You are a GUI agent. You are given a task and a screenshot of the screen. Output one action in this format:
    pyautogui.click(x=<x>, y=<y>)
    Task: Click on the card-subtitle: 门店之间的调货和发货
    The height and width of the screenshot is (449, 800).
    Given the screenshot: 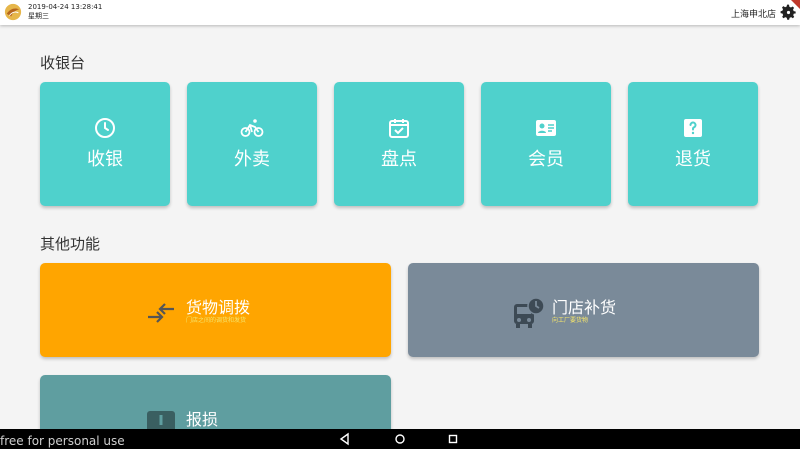 What is the action you would take?
    pyautogui.click(x=216, y=320)
    